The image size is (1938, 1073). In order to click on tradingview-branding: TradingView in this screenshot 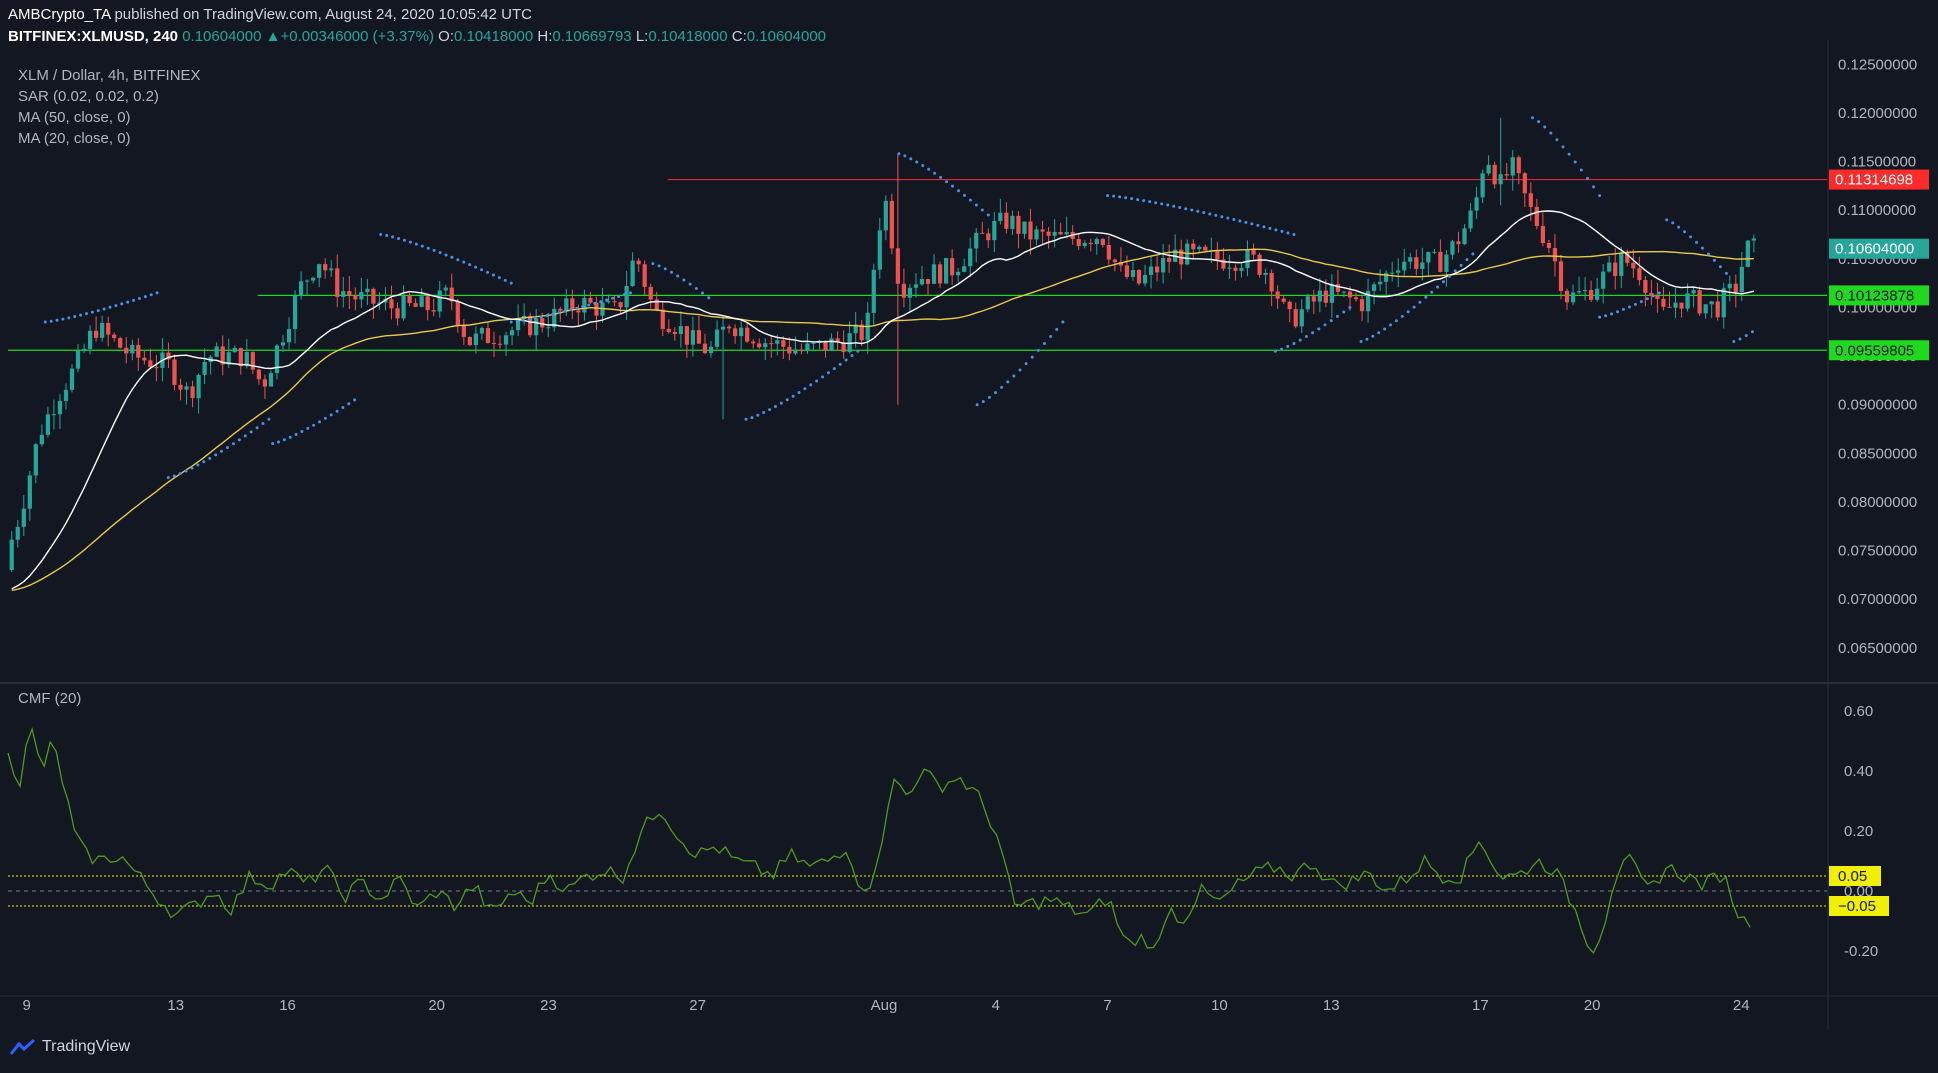, I will do `click(70, 1047)`.